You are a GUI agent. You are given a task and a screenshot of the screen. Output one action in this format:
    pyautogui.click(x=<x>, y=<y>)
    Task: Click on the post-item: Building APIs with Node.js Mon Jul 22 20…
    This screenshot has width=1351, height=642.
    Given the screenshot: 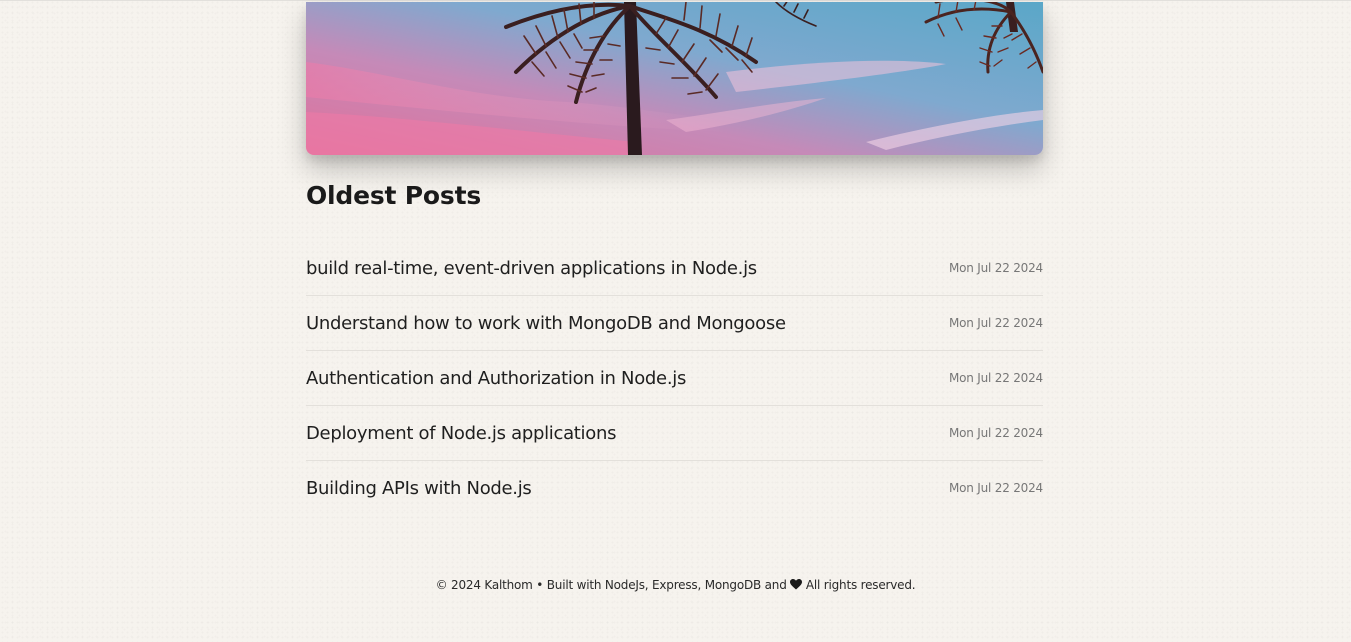 What is the action you would take?
    pyautogui.click(x=674, y=488)
    